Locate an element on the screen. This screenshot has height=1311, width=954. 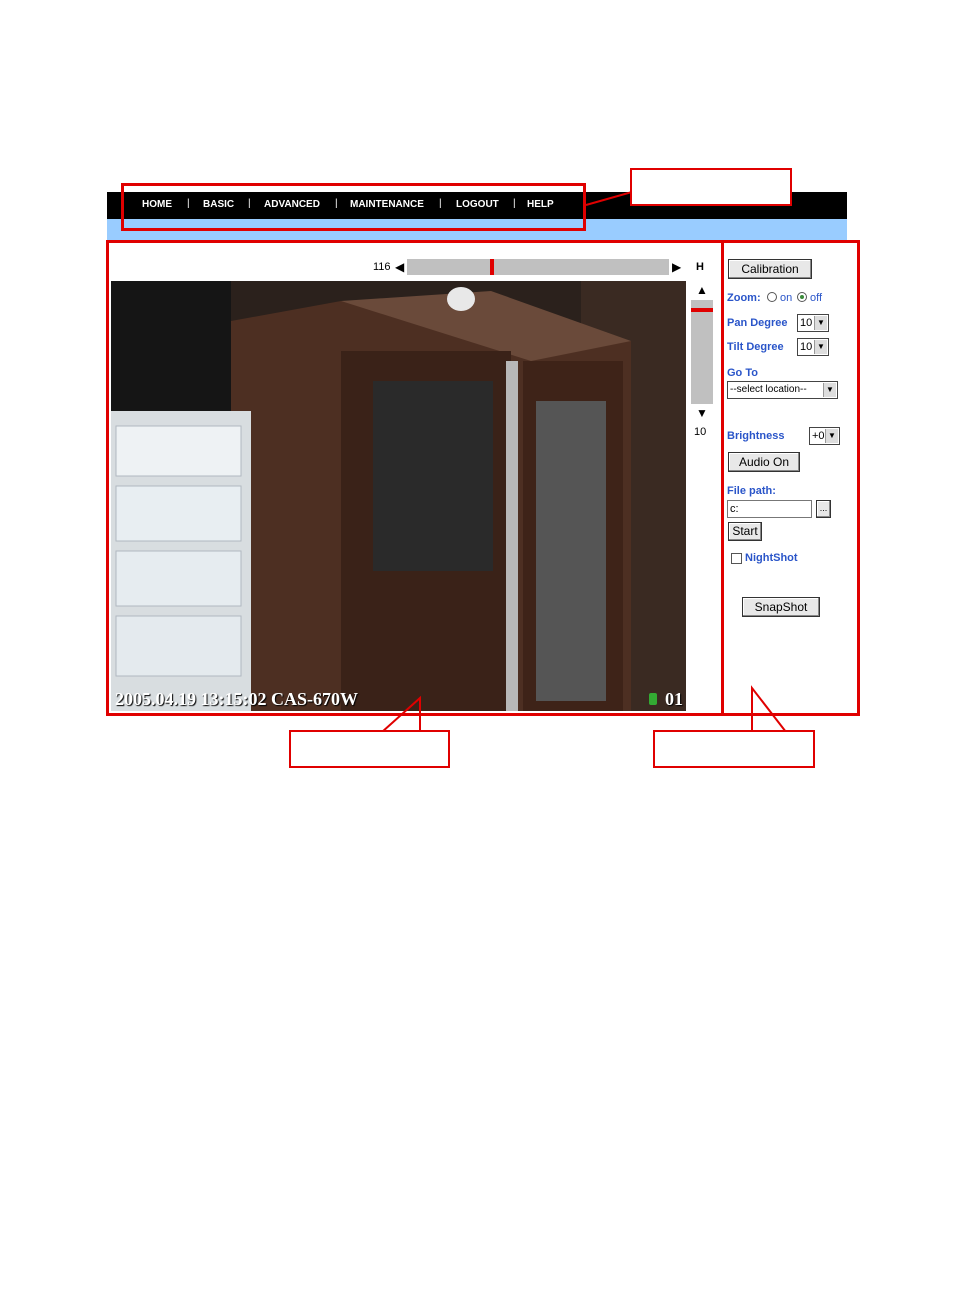
video-callout-box is located at coordinates (369, 749).